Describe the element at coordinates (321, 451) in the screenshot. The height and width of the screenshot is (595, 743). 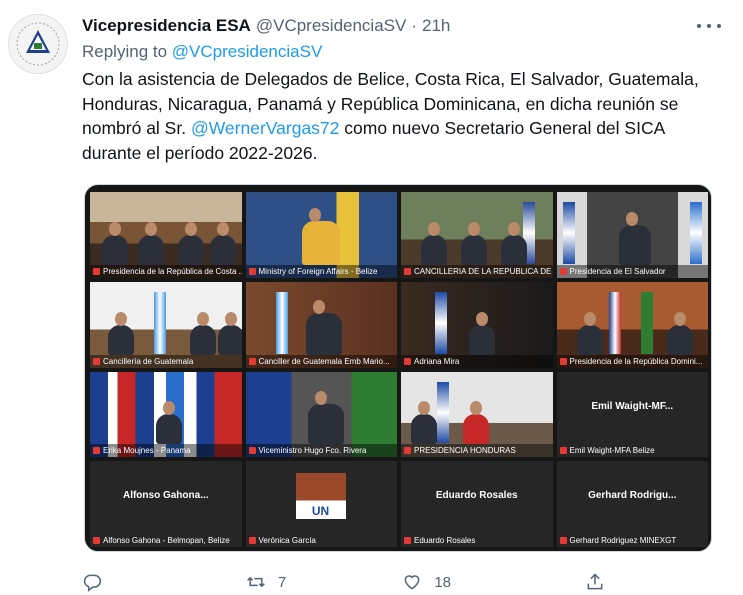
I see `participant-label: Viceministro Hugo Fco. Rivera` at that location.